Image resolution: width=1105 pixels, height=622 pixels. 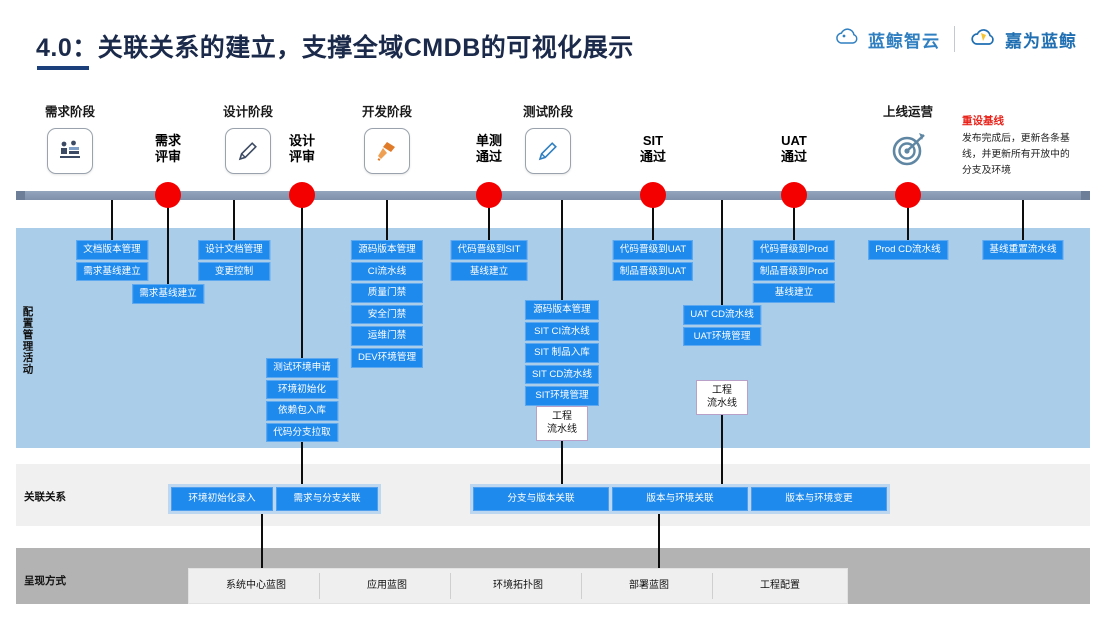 What do you see at coordinates (222, 499) in the screenshot?
I see `relation-cell: 环境初始化录入` at bounding box center [222, 499].